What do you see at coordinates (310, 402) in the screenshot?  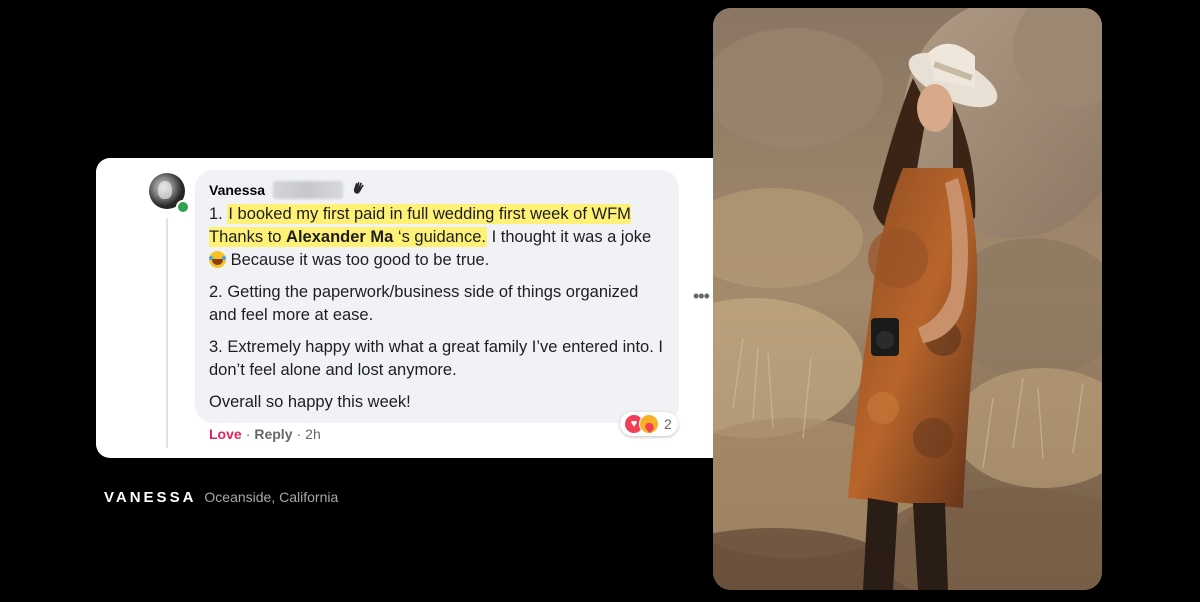 I see `paragraph-4: Overall so happy this week!` at bounding box center [310, 402].